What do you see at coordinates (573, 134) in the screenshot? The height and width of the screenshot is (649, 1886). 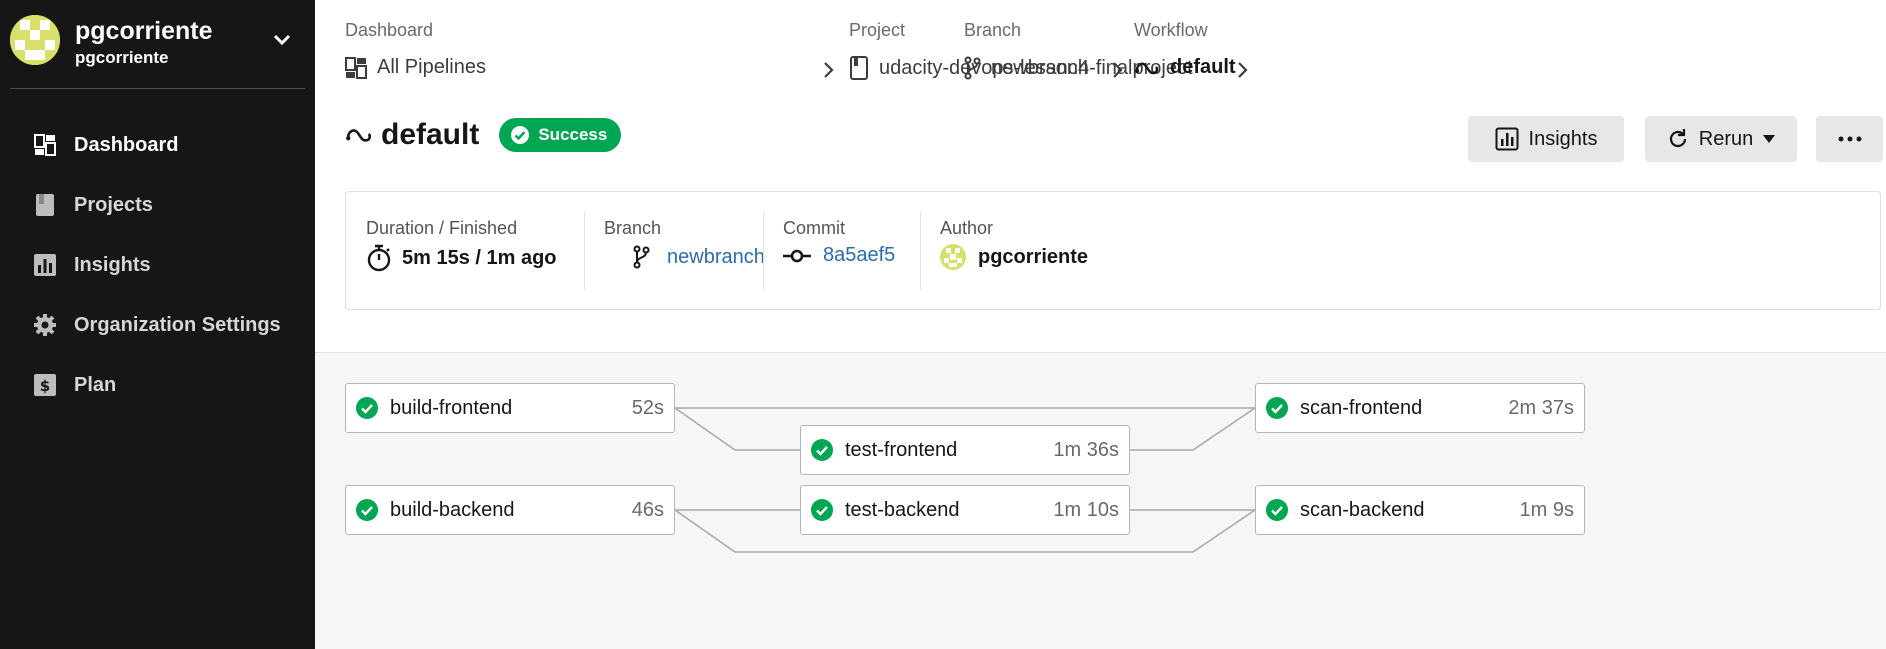 I see `status-text: Success` at bounding box center [573, 134].